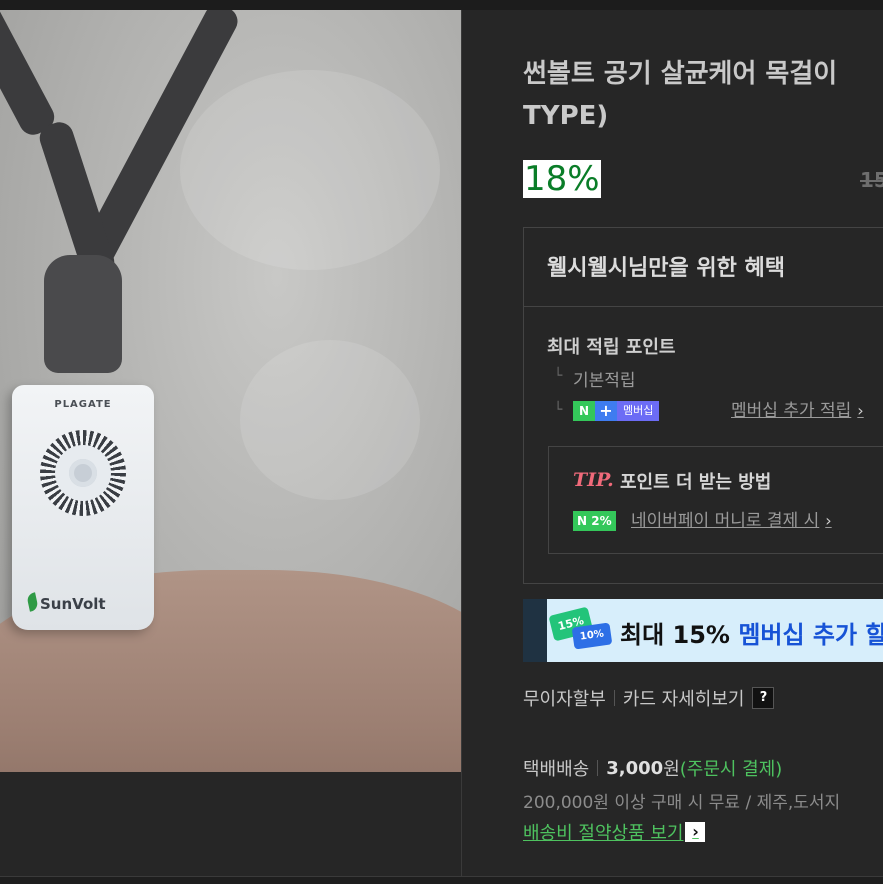 Image resolution: width=883 pixels, height=884 pixels. I want to click on shipping-saving-products-link: 배송비 절약상품 보기 ›, so click(614, 832).